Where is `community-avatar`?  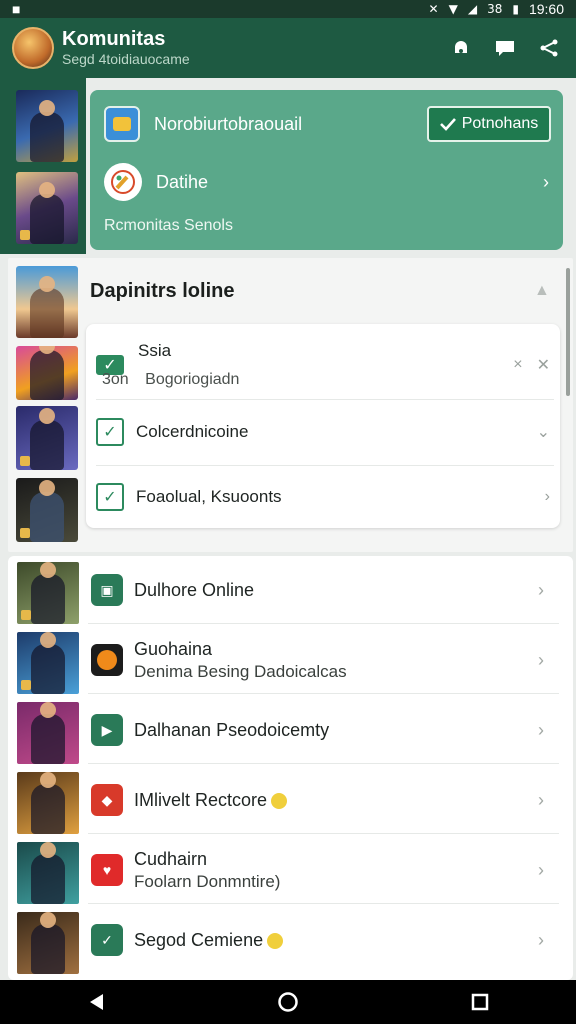
community-avatar is located at coordinates (33, 48).